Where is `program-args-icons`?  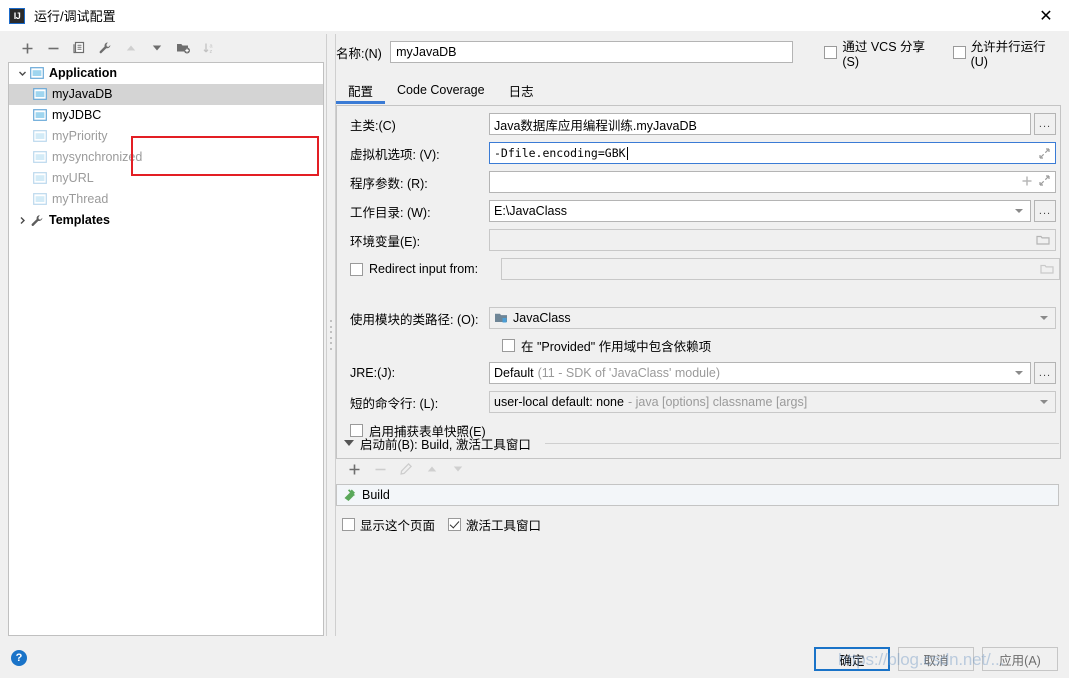 program-args-icons is located at coordinates (1035, 182).